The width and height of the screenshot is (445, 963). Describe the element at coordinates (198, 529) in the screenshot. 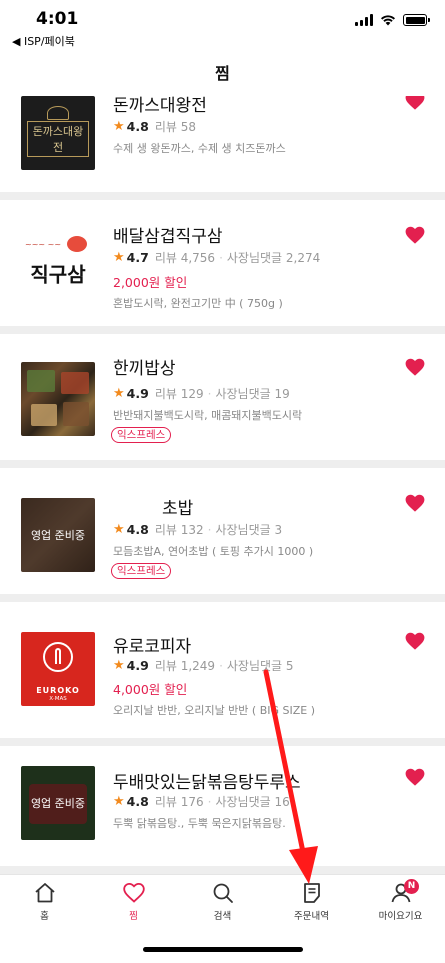

I see `store-rating-row: ★ 4.8 리뷰 132 · 사장님댓글 3` at that location.